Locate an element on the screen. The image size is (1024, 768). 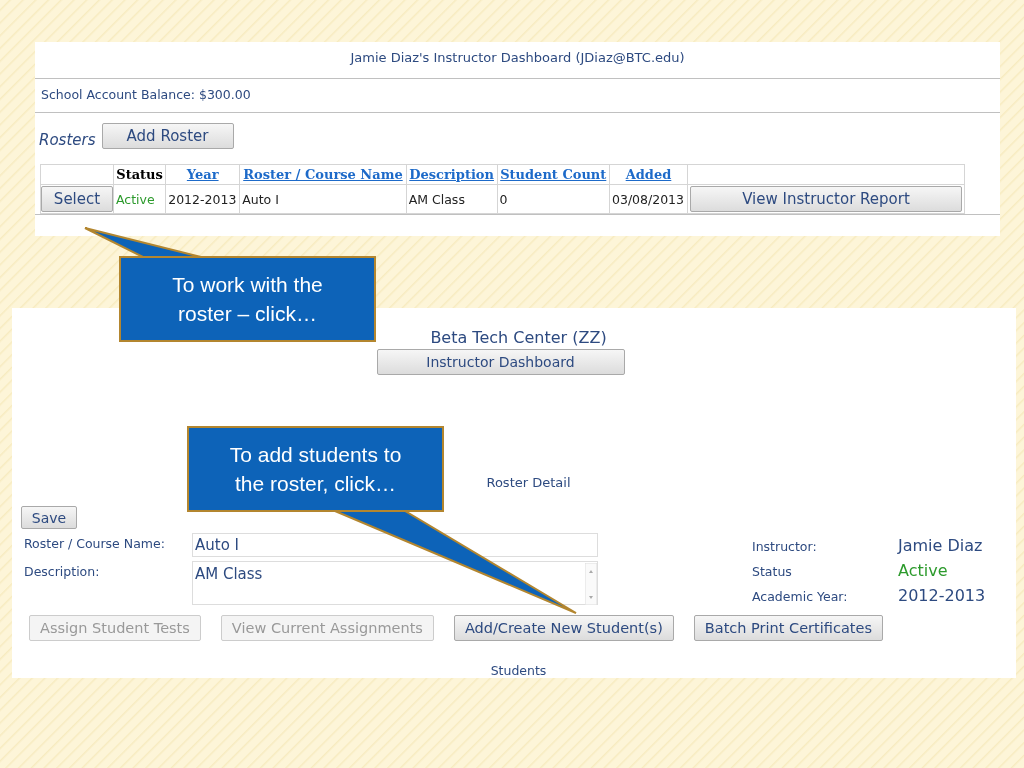
center-name: Beta Tech Center (ZZ) is located at coordinates (518, 337).